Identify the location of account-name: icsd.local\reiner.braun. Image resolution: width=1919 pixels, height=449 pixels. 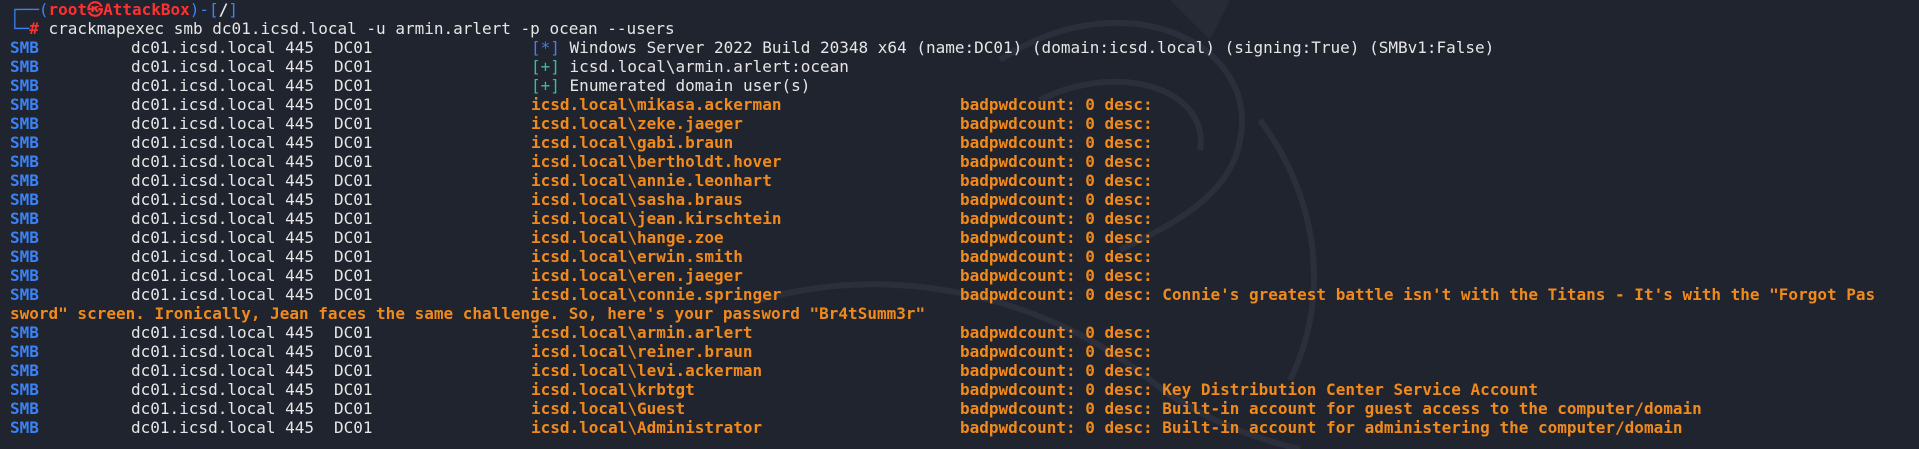
(642, 351).